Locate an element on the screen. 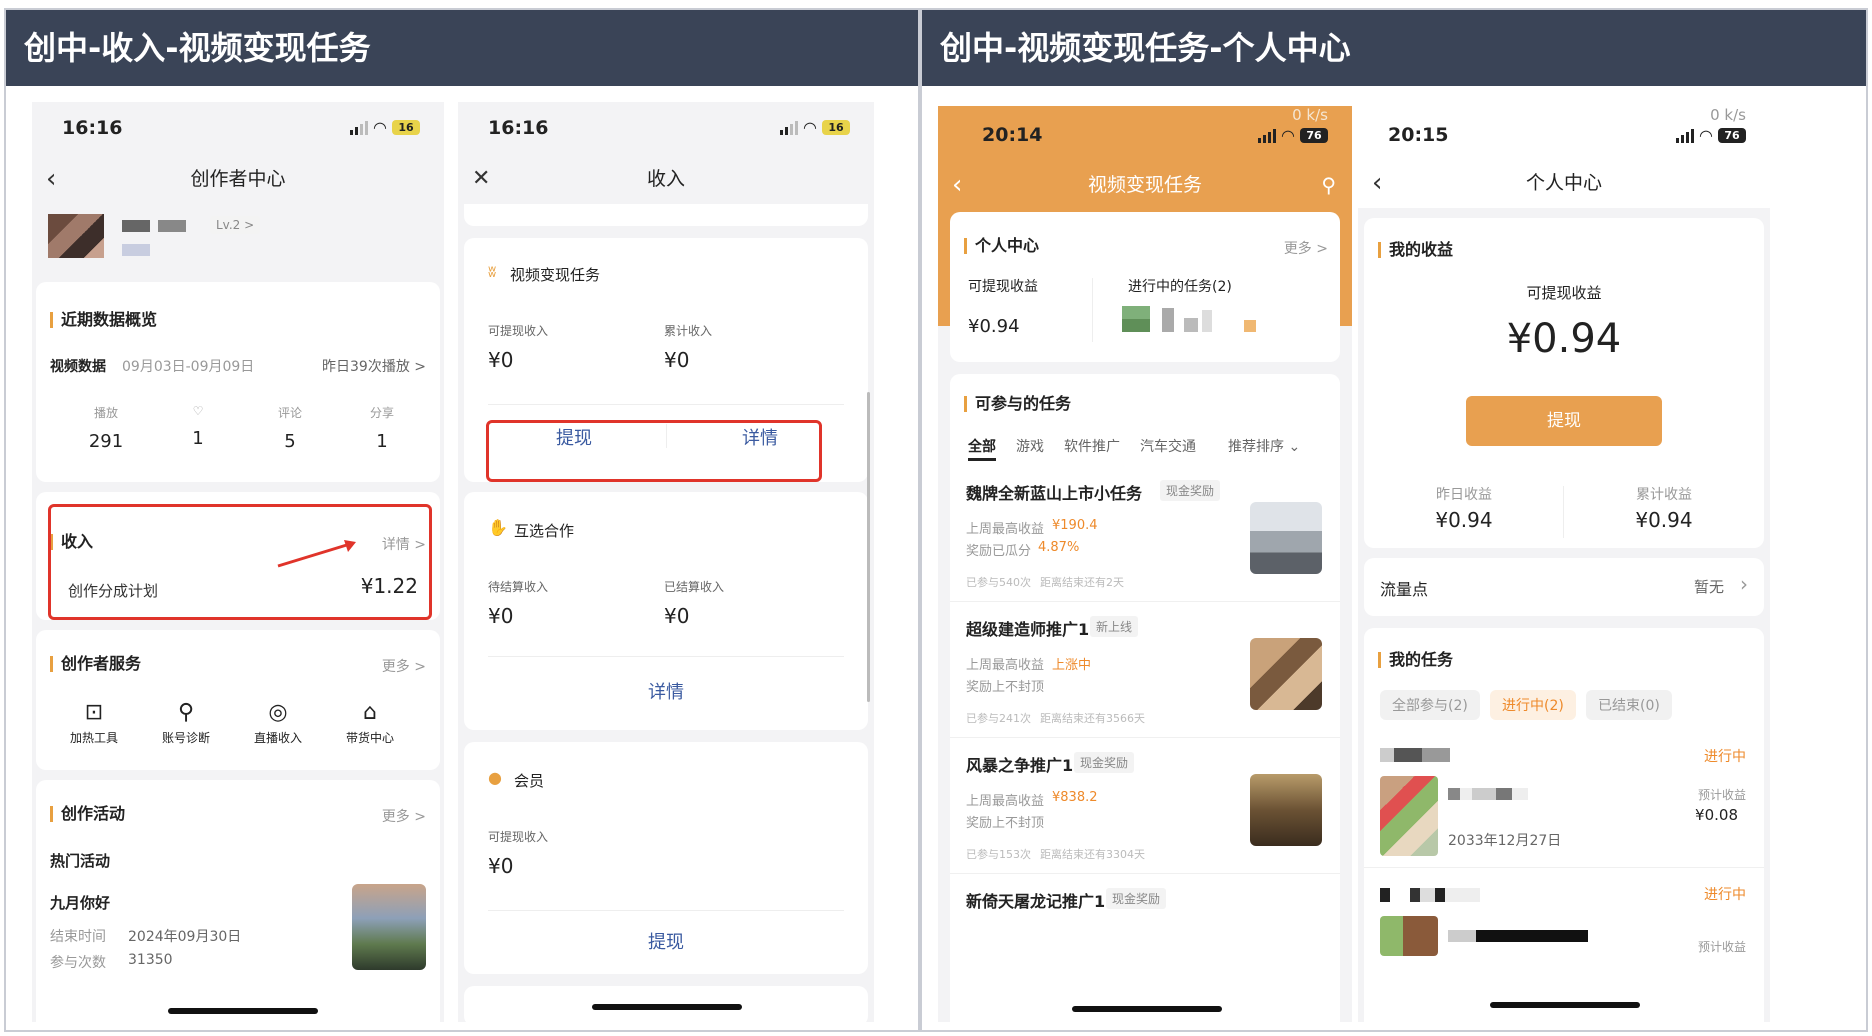 This screenshot has height=1036, width=1872. mutual-title: 互选合作 is located at coordinates (544, 531).